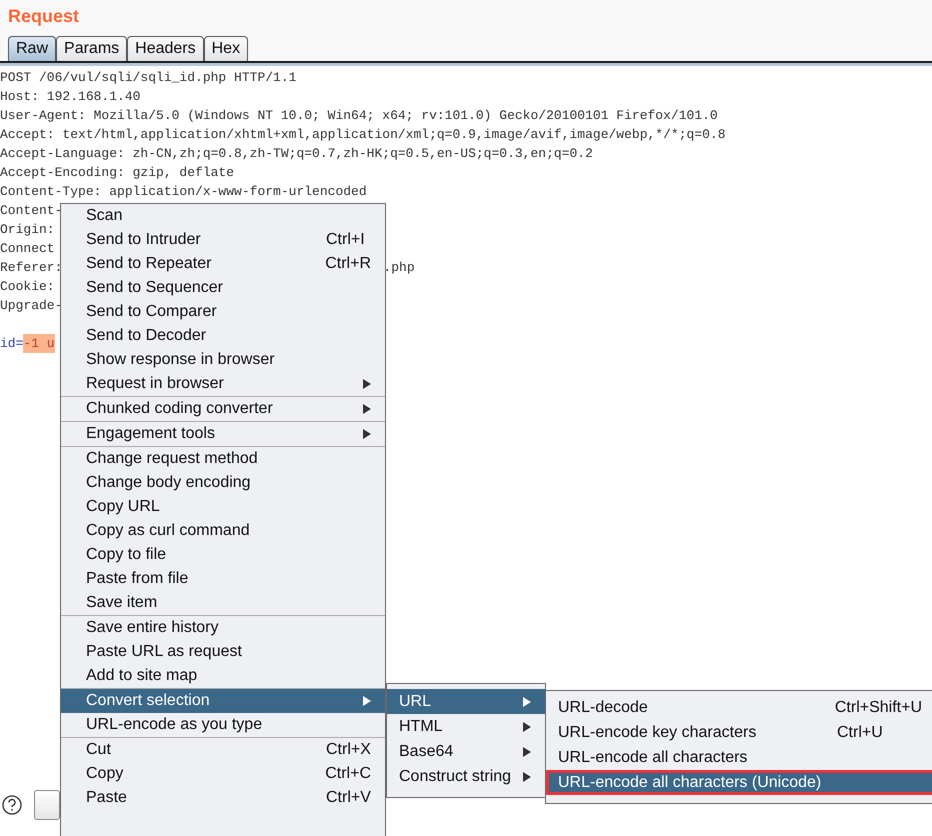 This screenshot has width=932, height=836. Describe the element at coordinates (27, 287) in the screenshot. I see `request-line: Cookie:` at that location.